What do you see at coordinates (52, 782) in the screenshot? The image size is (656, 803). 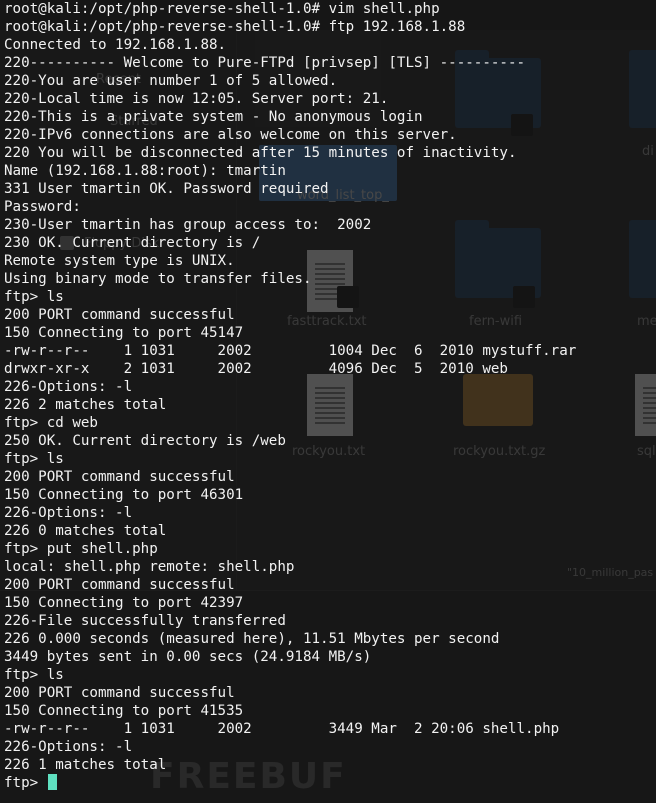 I see `terminal-cursor` at bounding box center [52, 782].